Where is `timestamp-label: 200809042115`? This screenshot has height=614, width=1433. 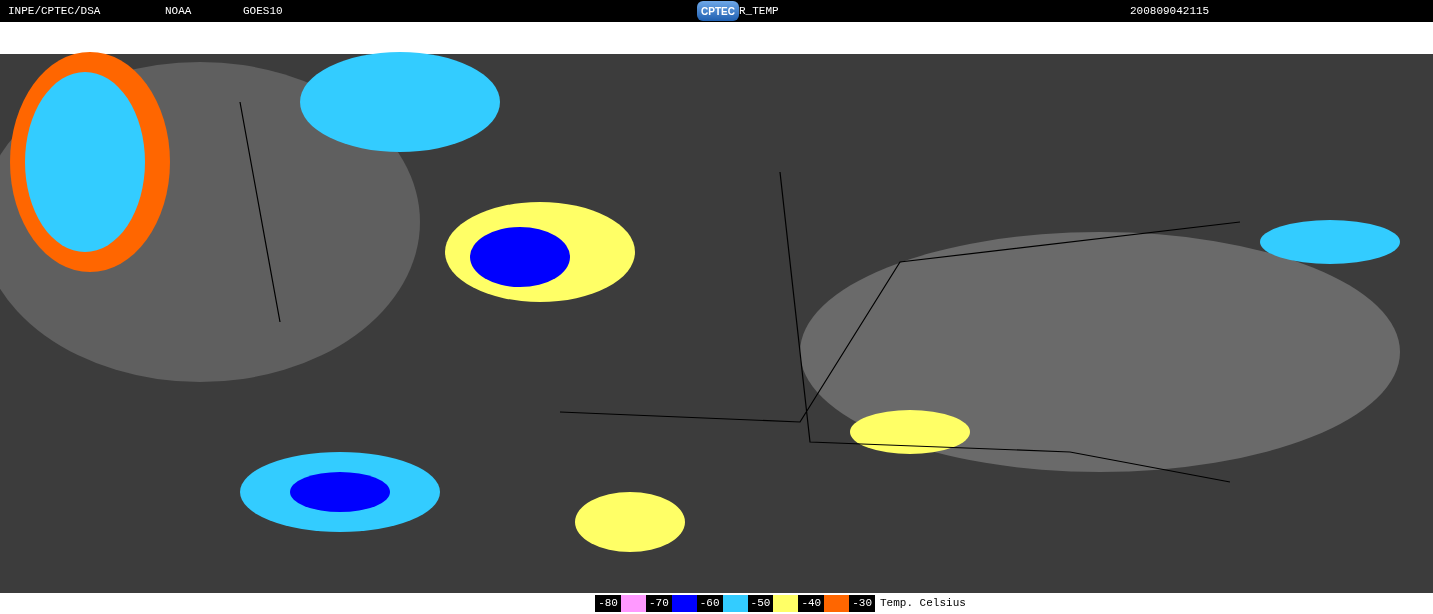
timestamp-label: 200809042115 is located at coordinates (1170, 11).